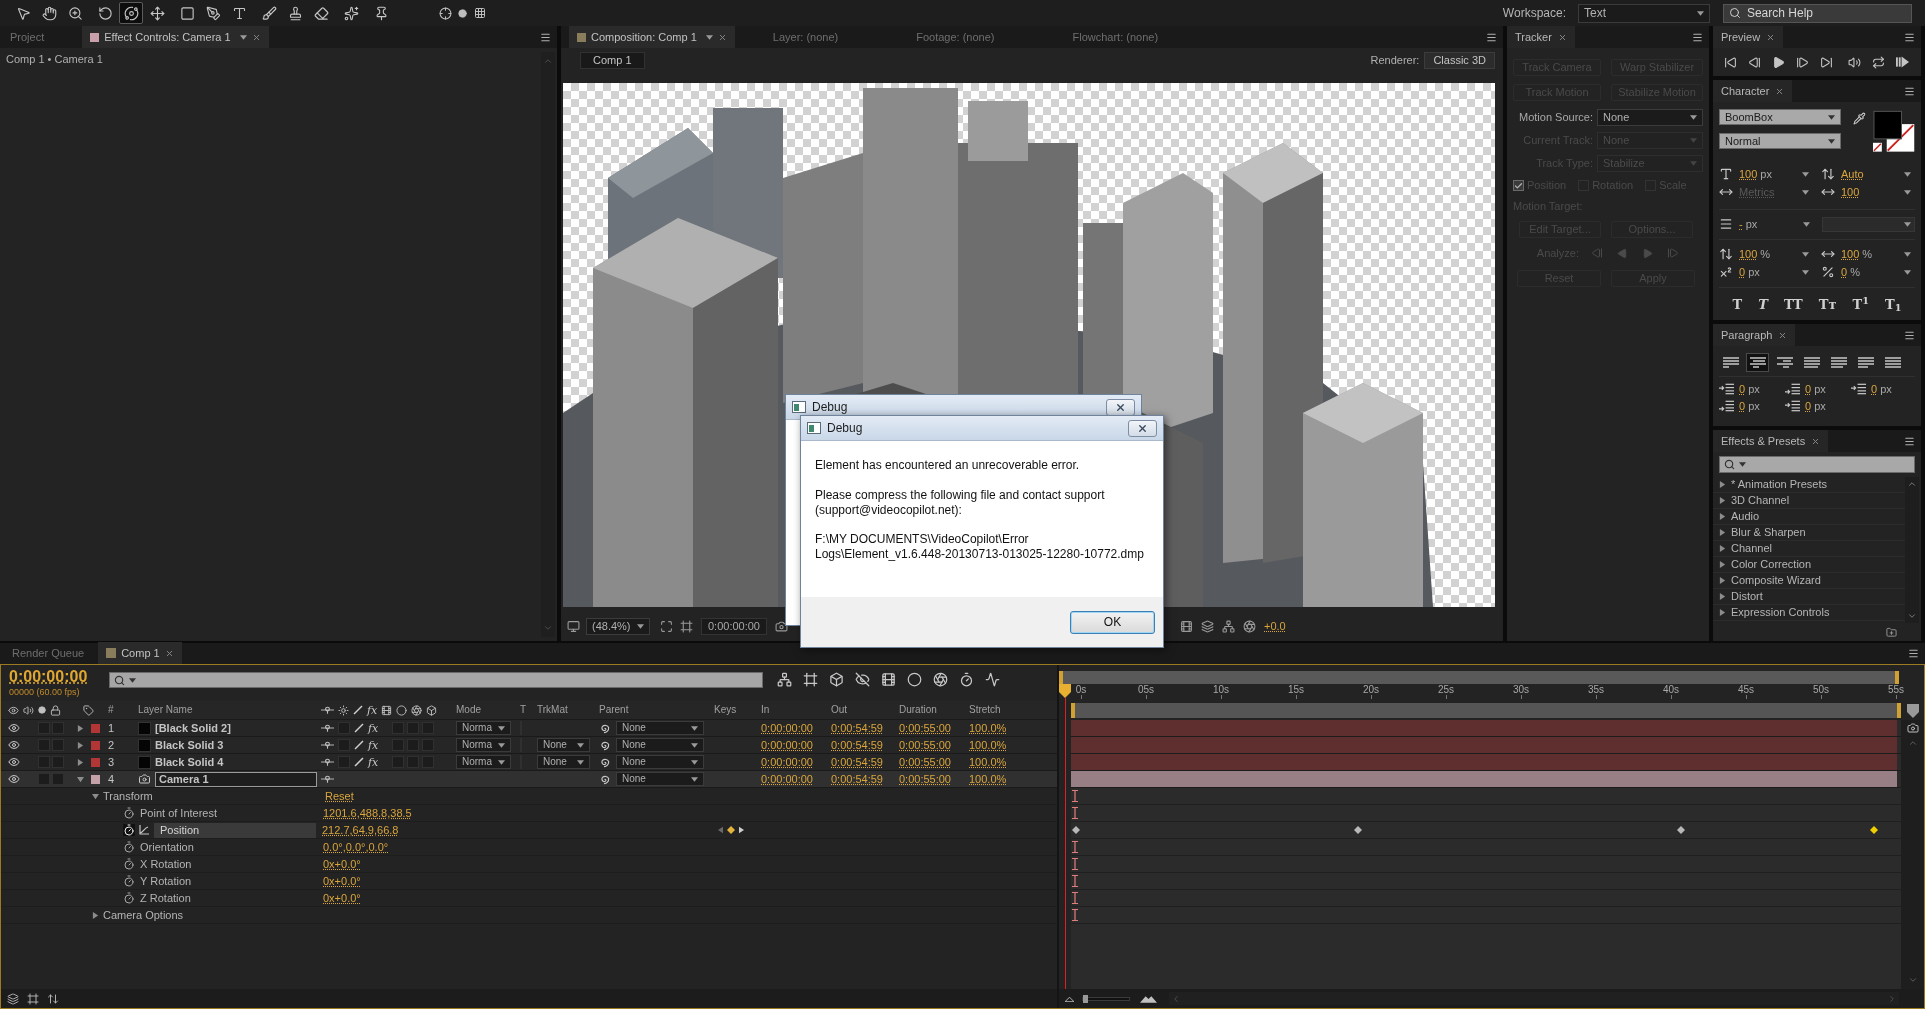  Describe the element at coordinates (1112, 622) in the screenshot. I see `ok-button: OK` at that location.